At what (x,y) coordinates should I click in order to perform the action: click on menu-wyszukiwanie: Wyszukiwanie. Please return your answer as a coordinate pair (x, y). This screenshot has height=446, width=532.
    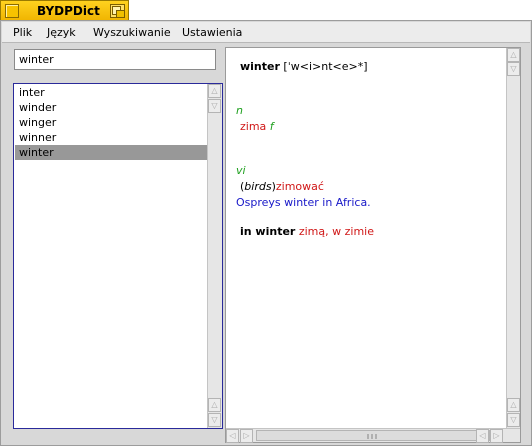
    Looking at the image, I should click on (132, 32).